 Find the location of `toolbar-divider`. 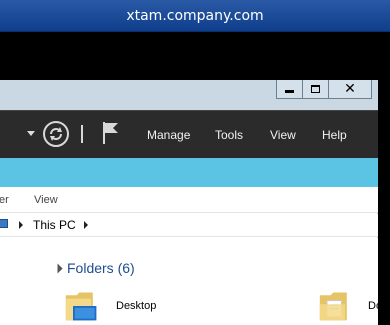

toolbar-divider is located at coordinates (82, 134).